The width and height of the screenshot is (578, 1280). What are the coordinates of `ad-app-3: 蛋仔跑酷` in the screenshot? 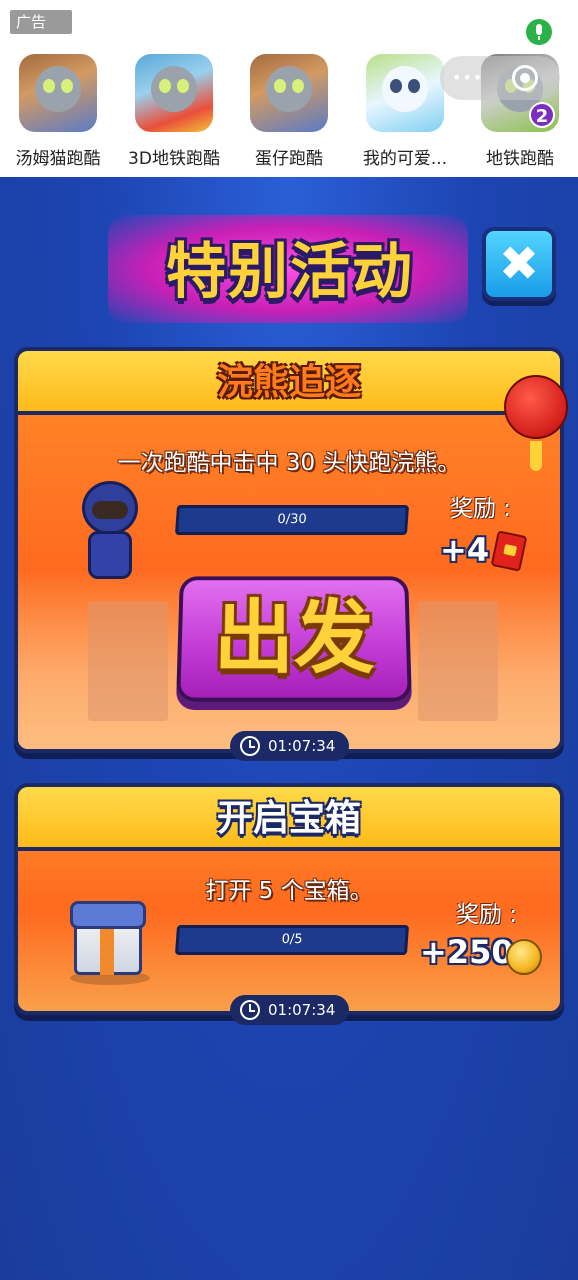 It's located at (289, 111).